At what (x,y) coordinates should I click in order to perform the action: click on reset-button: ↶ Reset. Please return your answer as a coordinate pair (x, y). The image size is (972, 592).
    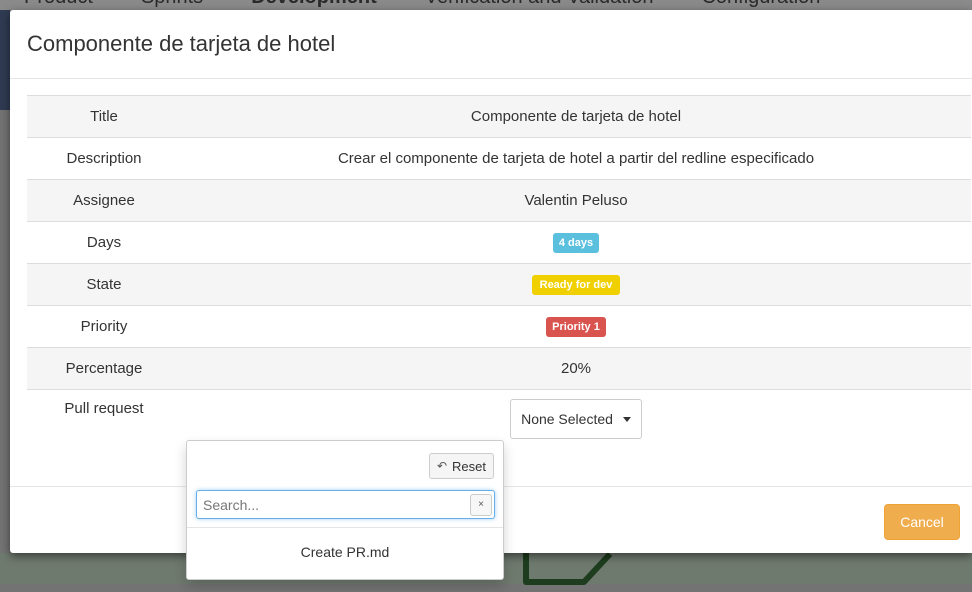
    Looking at the image, I should click on (461, 466).